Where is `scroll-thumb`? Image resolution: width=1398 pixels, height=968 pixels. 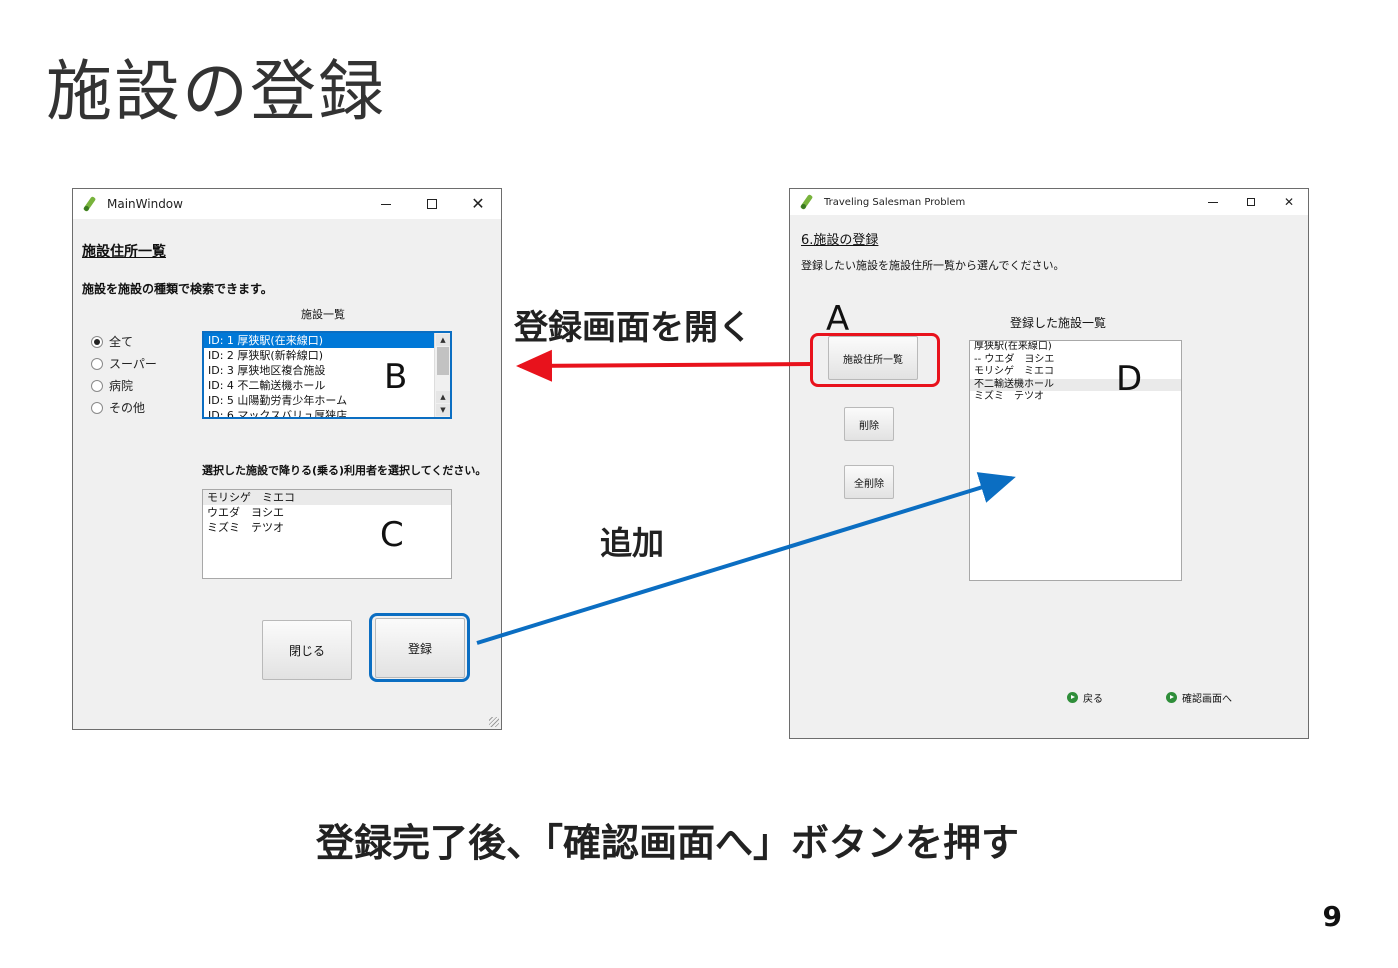 scroll-thumb is located at coordinates (443, 361).